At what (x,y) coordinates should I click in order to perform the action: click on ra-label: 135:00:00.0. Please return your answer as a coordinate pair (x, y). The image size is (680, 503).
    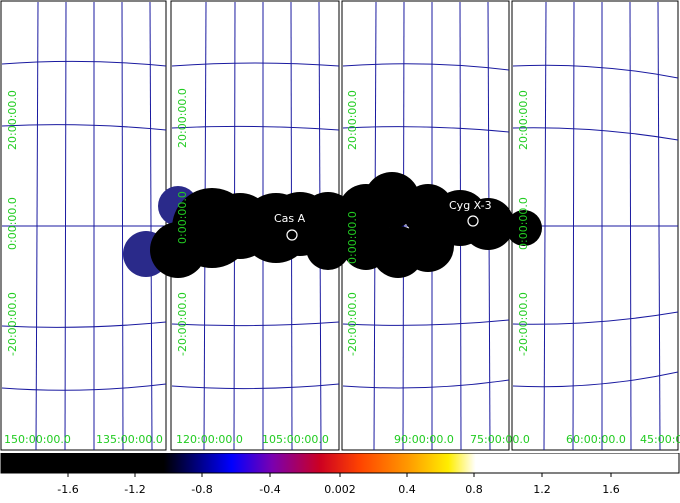
    Looking at the image, I should click on (129, 439).